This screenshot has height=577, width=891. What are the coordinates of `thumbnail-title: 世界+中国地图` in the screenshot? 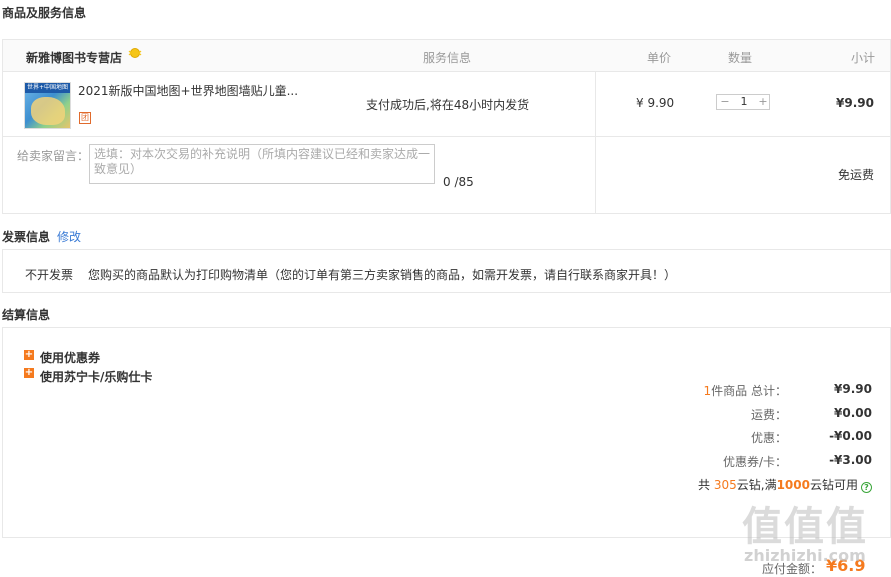 It's located at (47, 88).